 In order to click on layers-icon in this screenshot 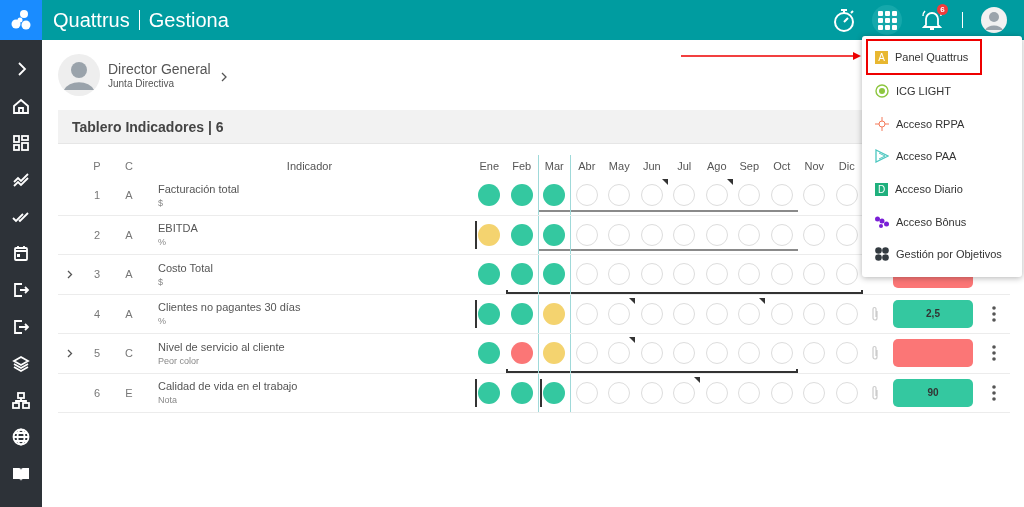, I will do `click(21, 363)`.